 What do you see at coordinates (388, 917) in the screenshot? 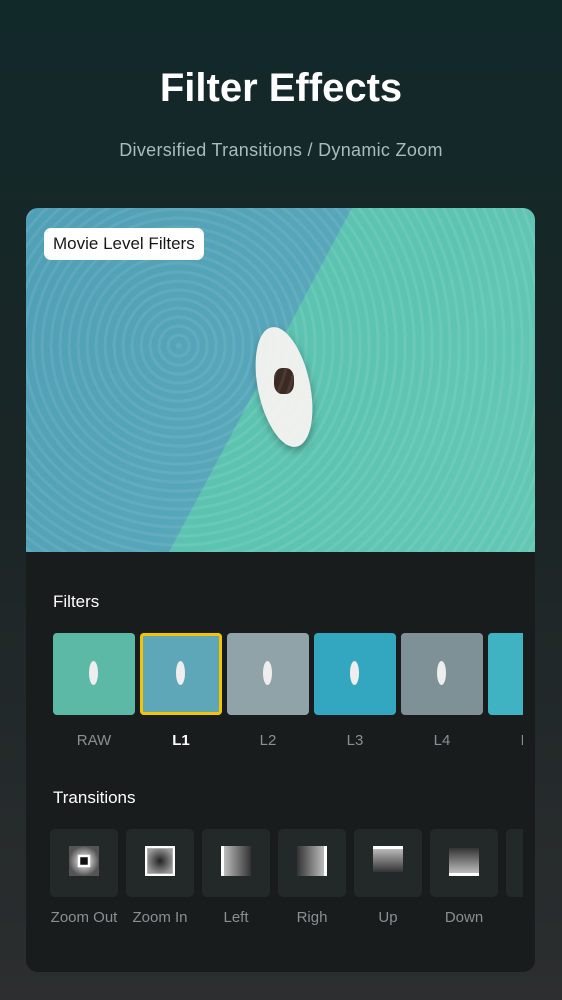
I see `transition-label: Up` at bounding box center [388, 917].